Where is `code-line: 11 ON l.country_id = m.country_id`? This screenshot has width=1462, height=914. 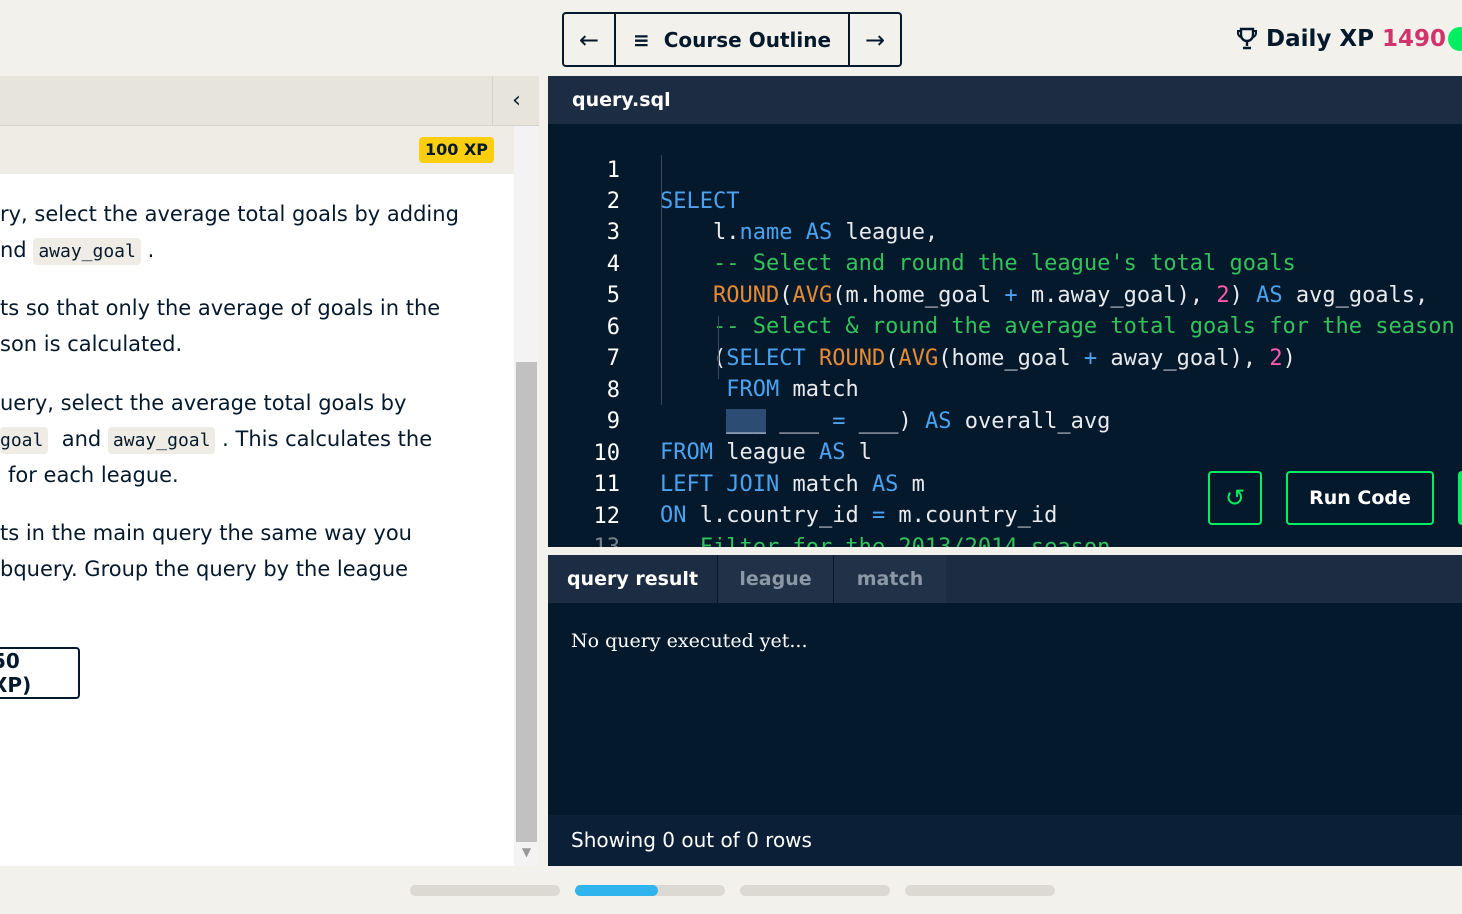
code-line: 11 ON l.country_id = m.country_id is located at coordinates (1005, 483).